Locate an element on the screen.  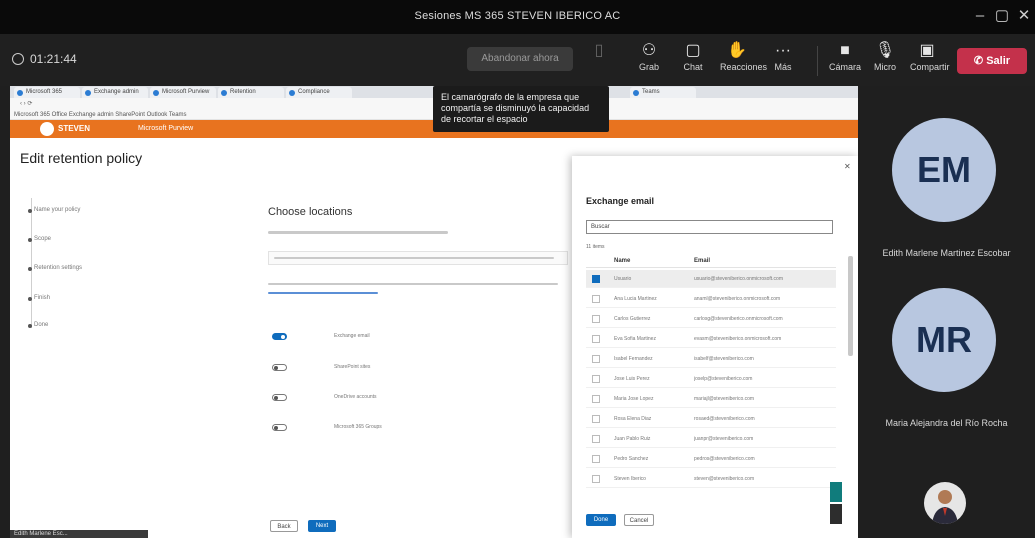
brand-logo is located at coordinates (47, 129).